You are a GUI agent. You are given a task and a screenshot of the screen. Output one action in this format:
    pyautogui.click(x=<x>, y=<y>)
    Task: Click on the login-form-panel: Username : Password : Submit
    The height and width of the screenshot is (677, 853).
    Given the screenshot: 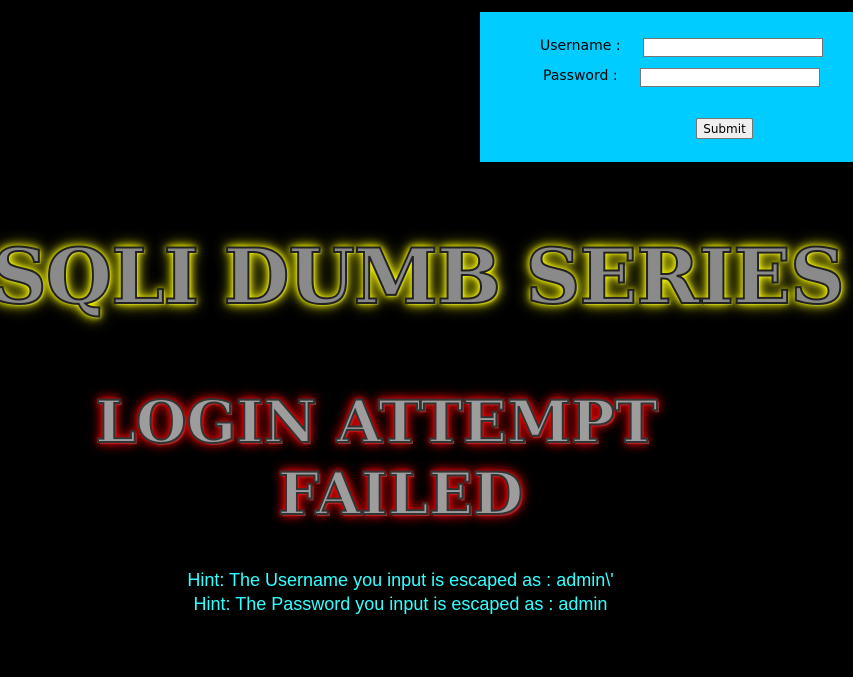 What is the action you would take?
    pyautogui.click(x=666, y=87)
    